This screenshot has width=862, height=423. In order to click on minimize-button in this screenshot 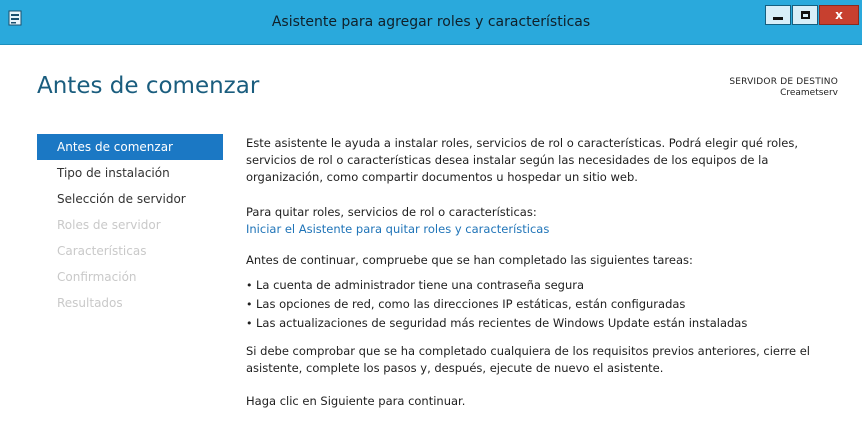, I will do `click(778, 15)`.